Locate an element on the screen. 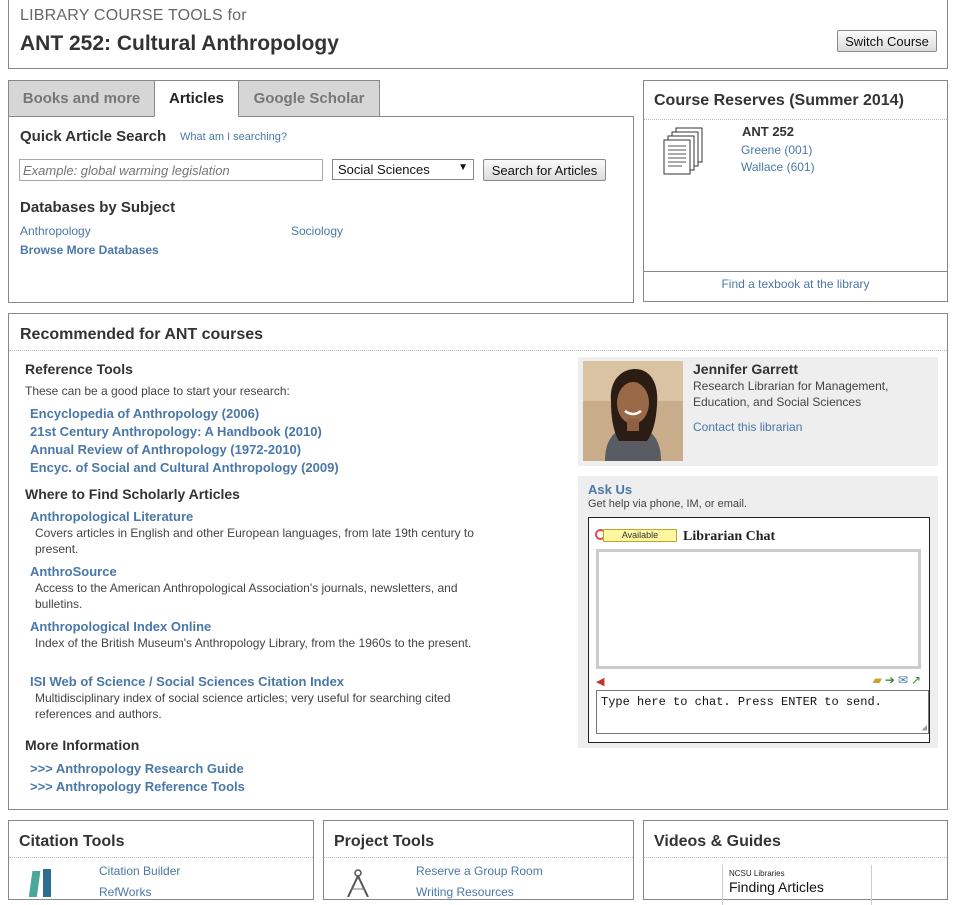  browse-more-databases-link: Browse More Databases is located at coordinates (89, 250).